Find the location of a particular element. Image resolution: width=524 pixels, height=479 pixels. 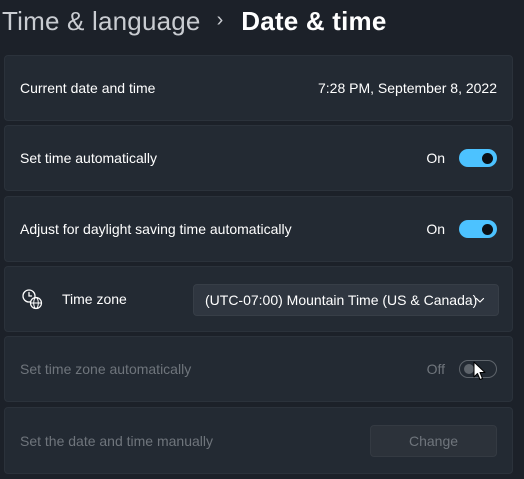

time-zone-dropdown: (UTC-07:00) Mountain Time (US & Canada) is located at coordinates (346, 300).